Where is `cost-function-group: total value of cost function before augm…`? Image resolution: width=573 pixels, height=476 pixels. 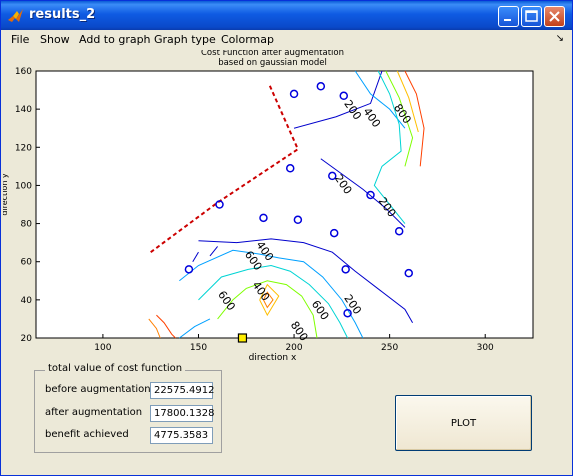 cost-function-group: total value of cost function before augm… is located at coordinates (128, 408).